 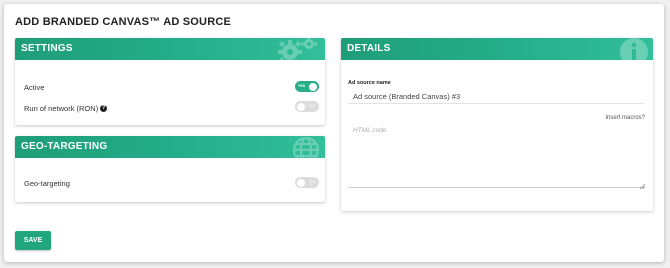 What do you see at coordinates (369, 83) in the screenshot?
I see `ad-source-name-label: Ad source name` at bounding box center [369, 83].